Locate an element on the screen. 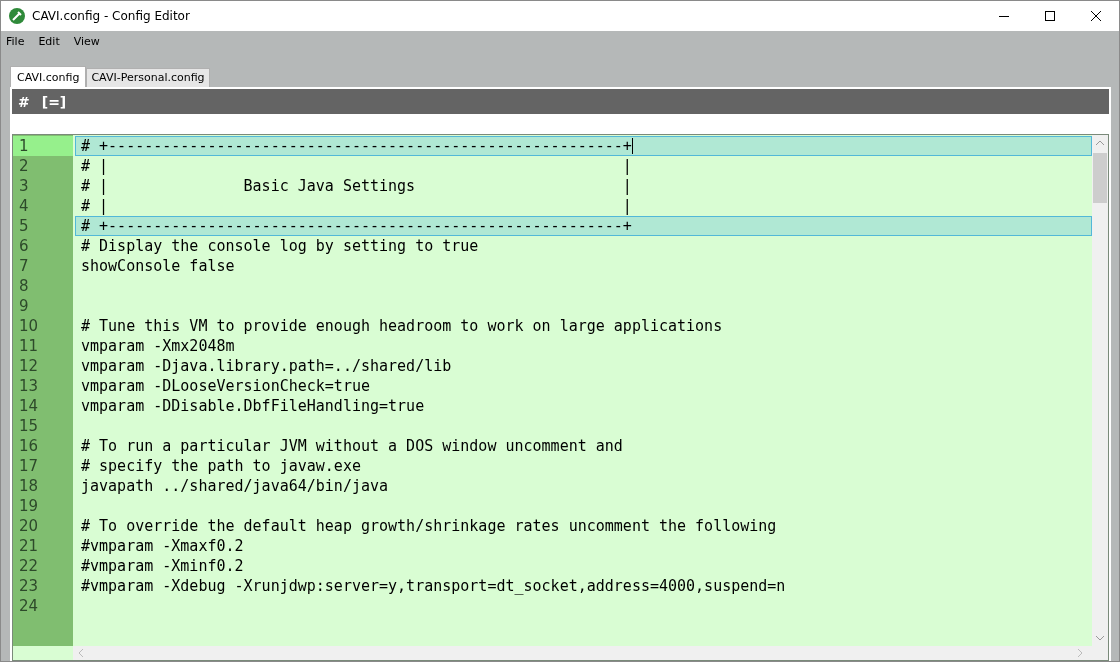 This screenshot has width=1120, height=662. code-line: vmparam -DDisable.DbfFileHandling=true is located at coordinates (253, 406).